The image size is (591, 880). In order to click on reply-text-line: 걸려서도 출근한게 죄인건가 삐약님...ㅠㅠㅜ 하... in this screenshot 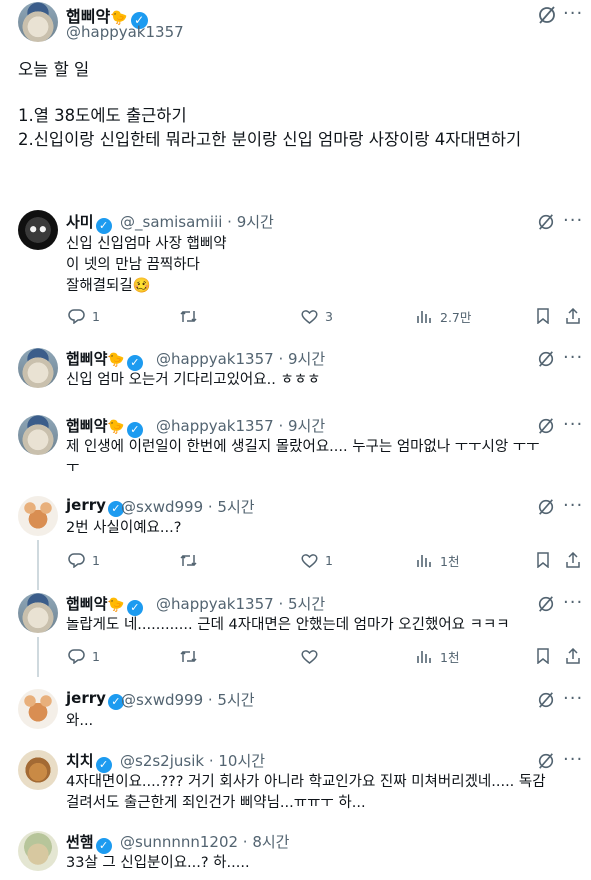, I will do `click(216, 803)`.